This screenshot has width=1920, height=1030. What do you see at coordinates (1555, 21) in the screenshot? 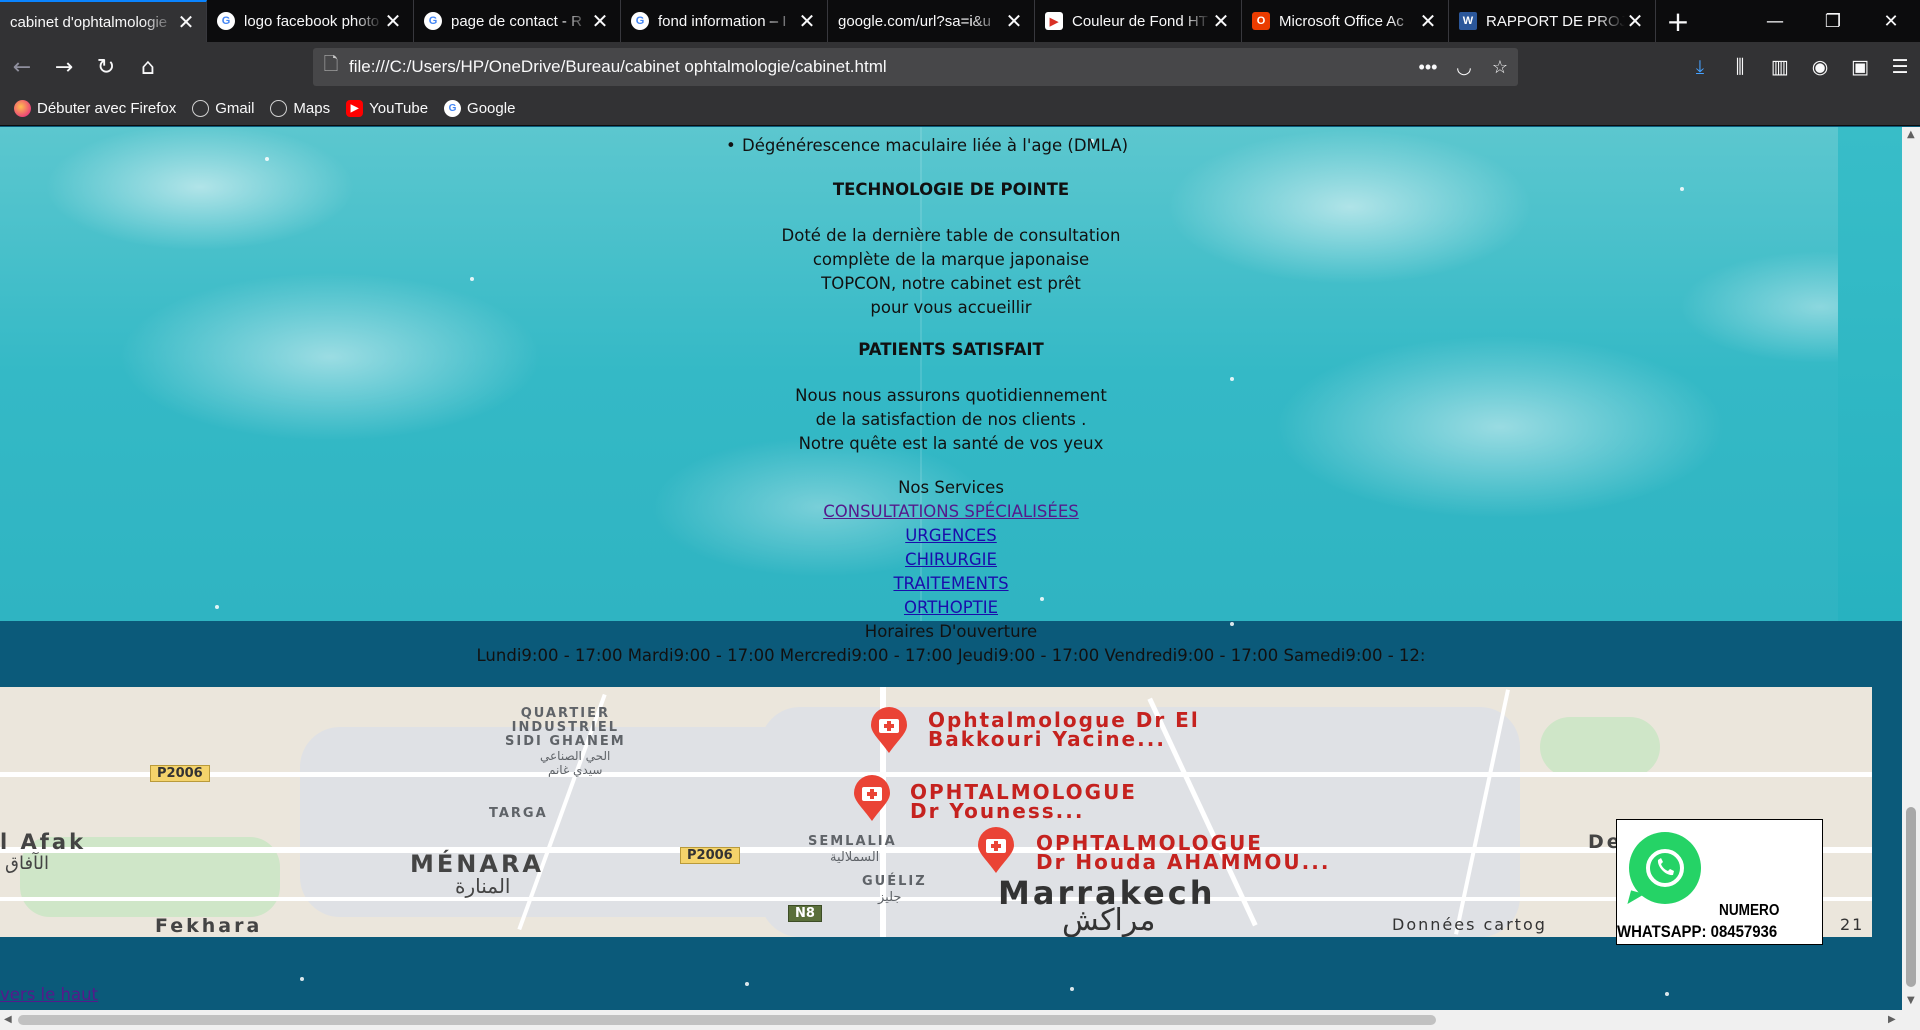
I see `tab-label: RAPPORT DE PROJE` at bounding box center [1555, 21].